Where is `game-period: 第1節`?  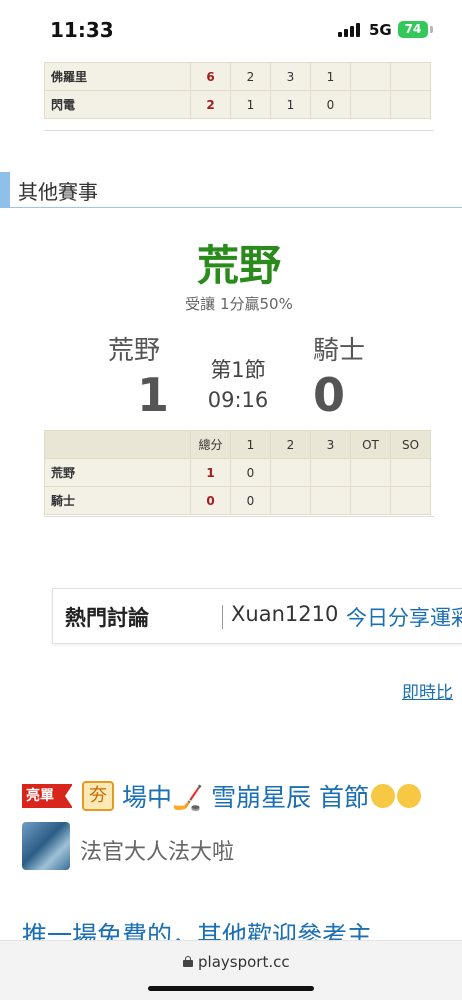
game-period: 第1節 is located at coordinates (238, 370).